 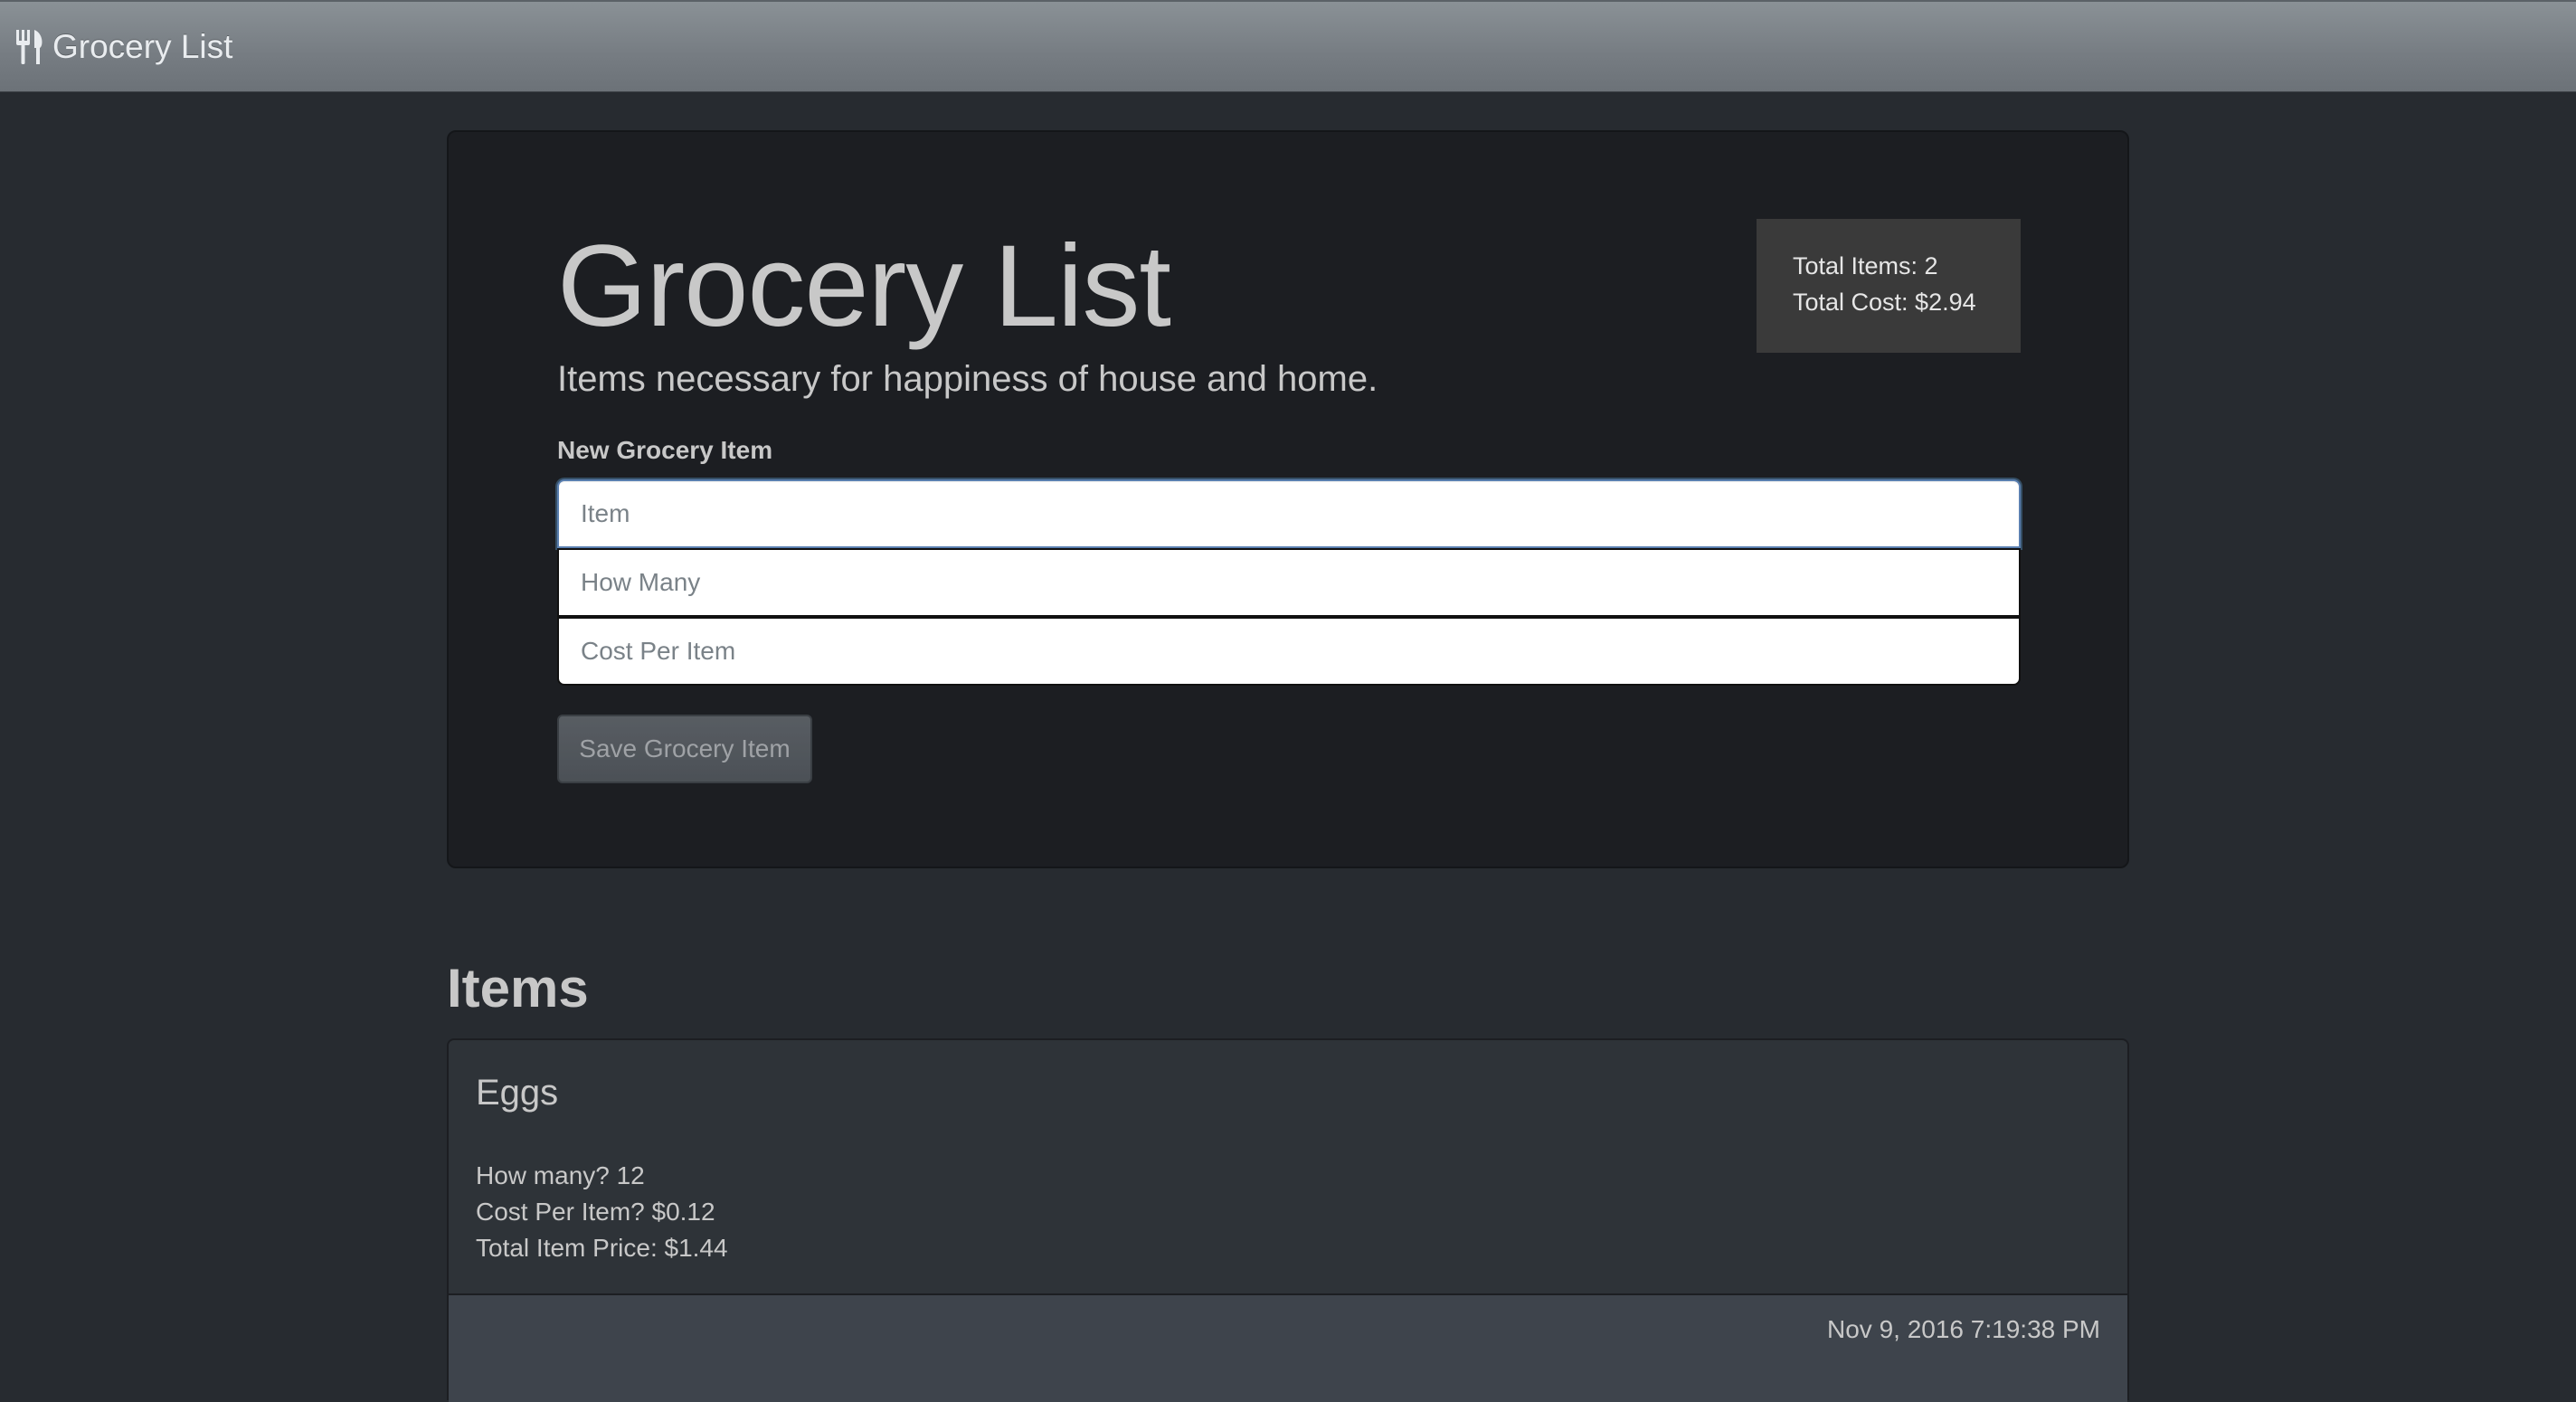 I want to click on new-item-label: New Grocery Item, so click(x=665, y=450).